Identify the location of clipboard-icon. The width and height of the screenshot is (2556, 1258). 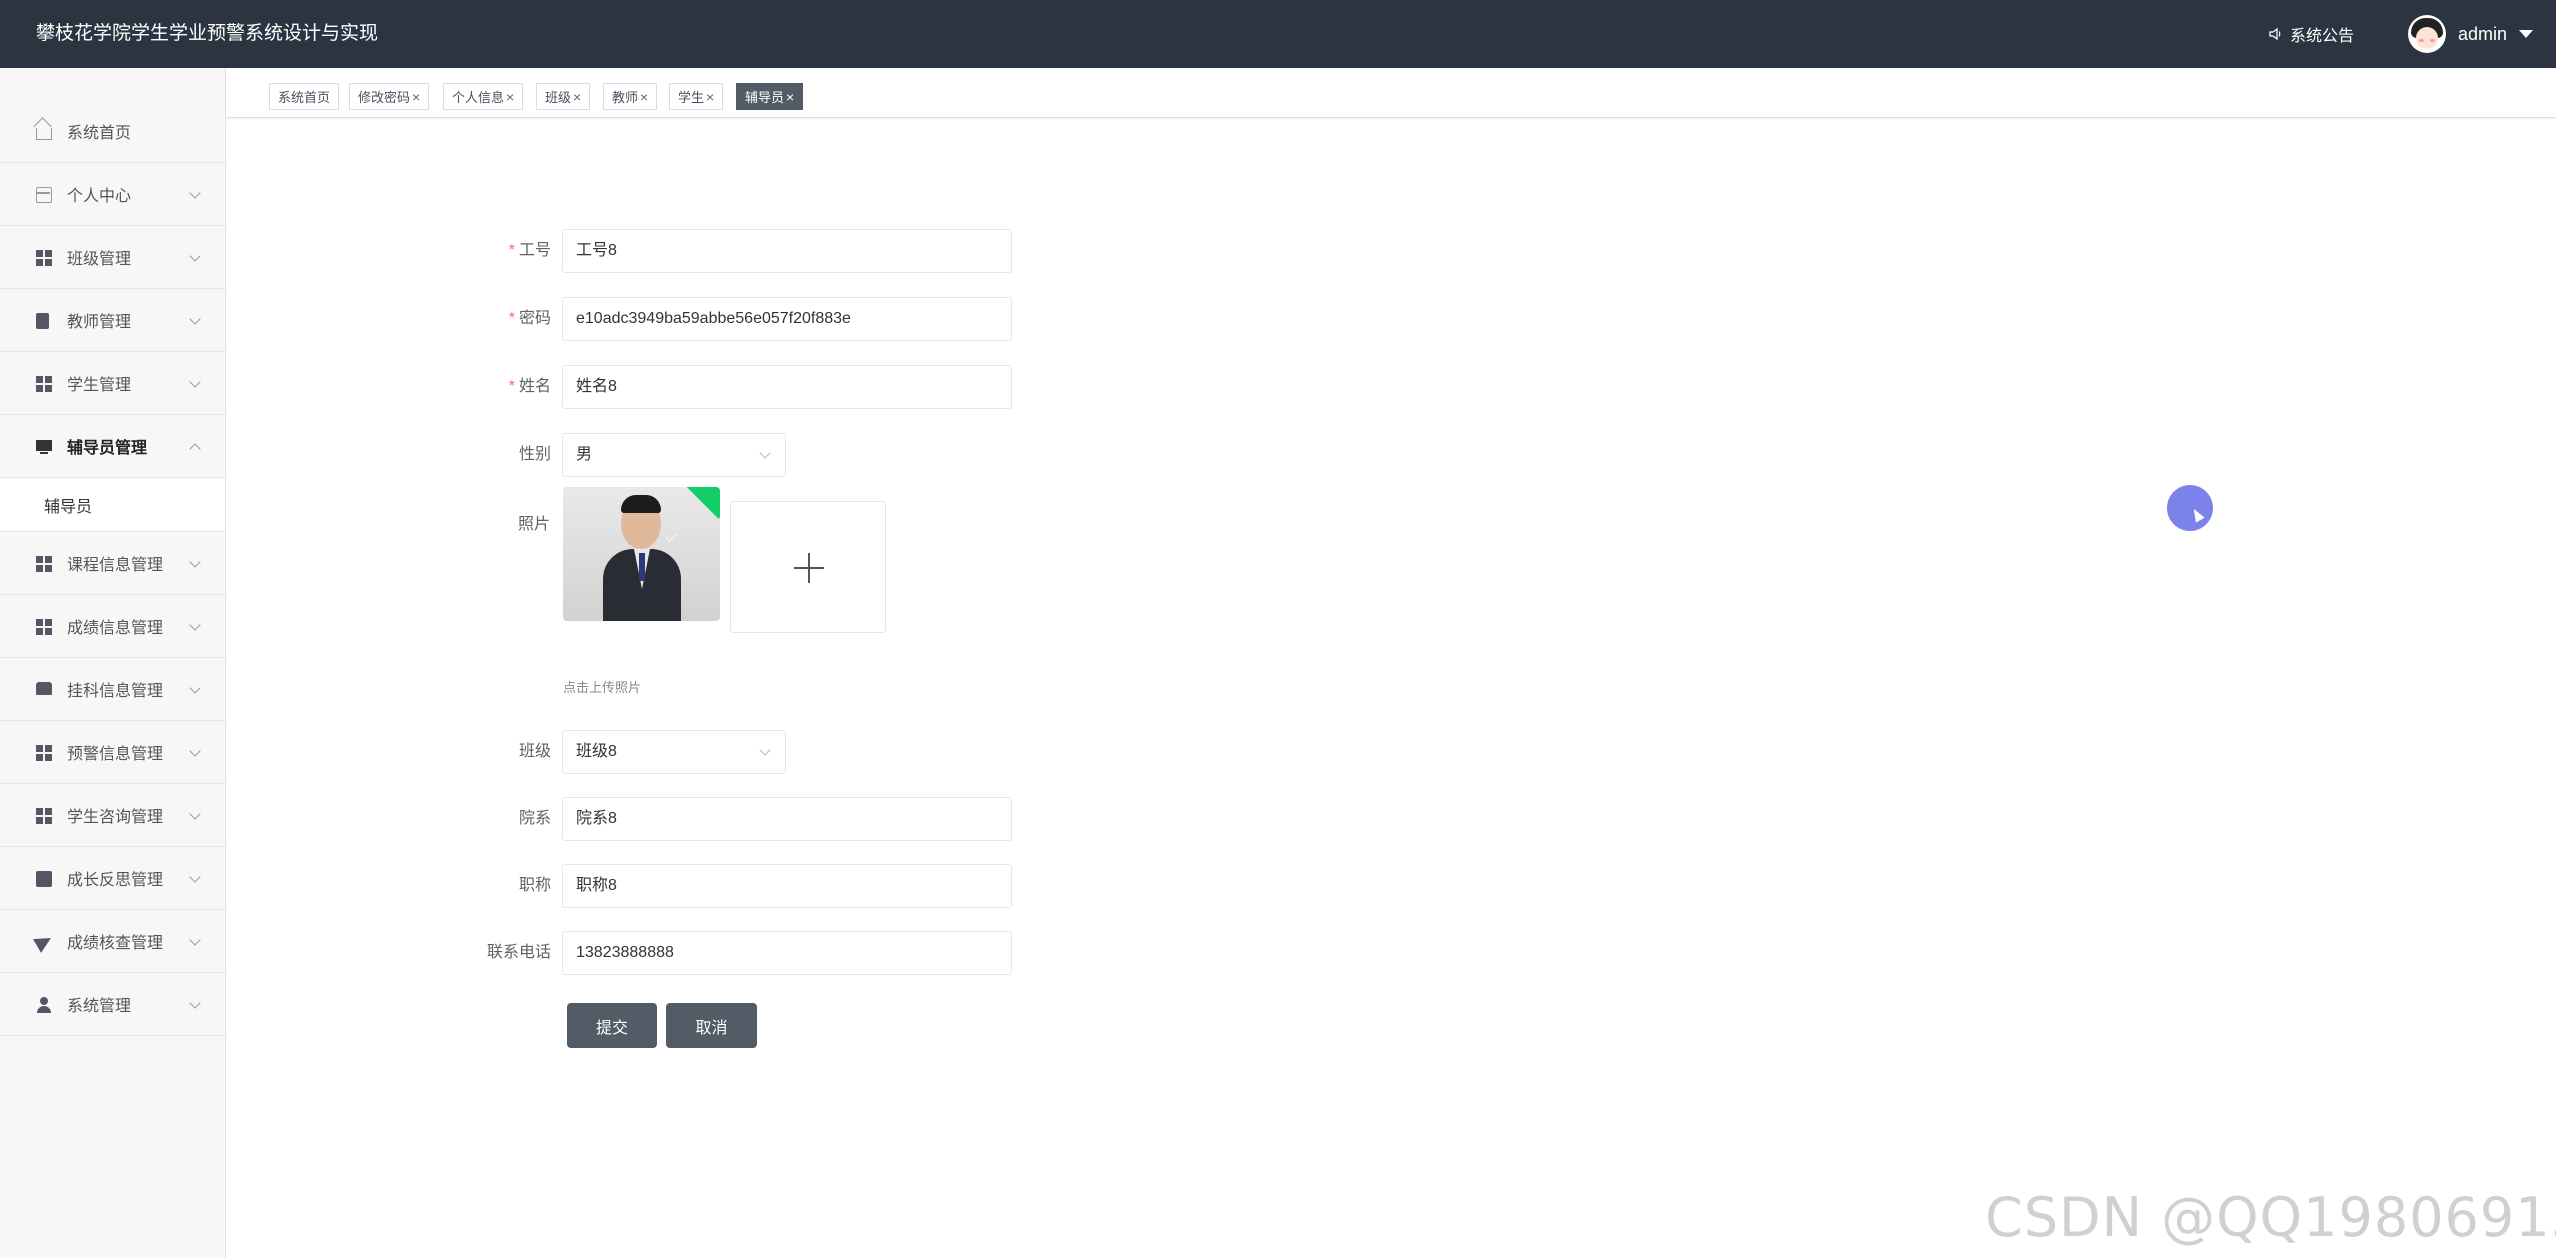
(42, 321).